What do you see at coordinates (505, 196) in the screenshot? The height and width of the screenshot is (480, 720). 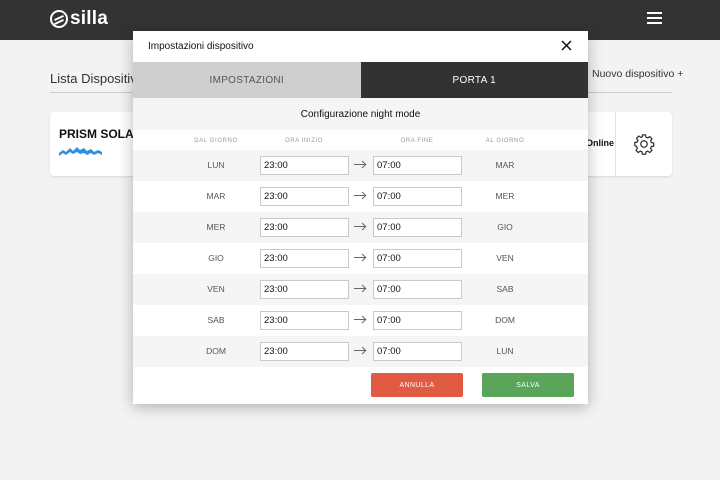 I see `to-day: MER` at bounding box center [505, 196].